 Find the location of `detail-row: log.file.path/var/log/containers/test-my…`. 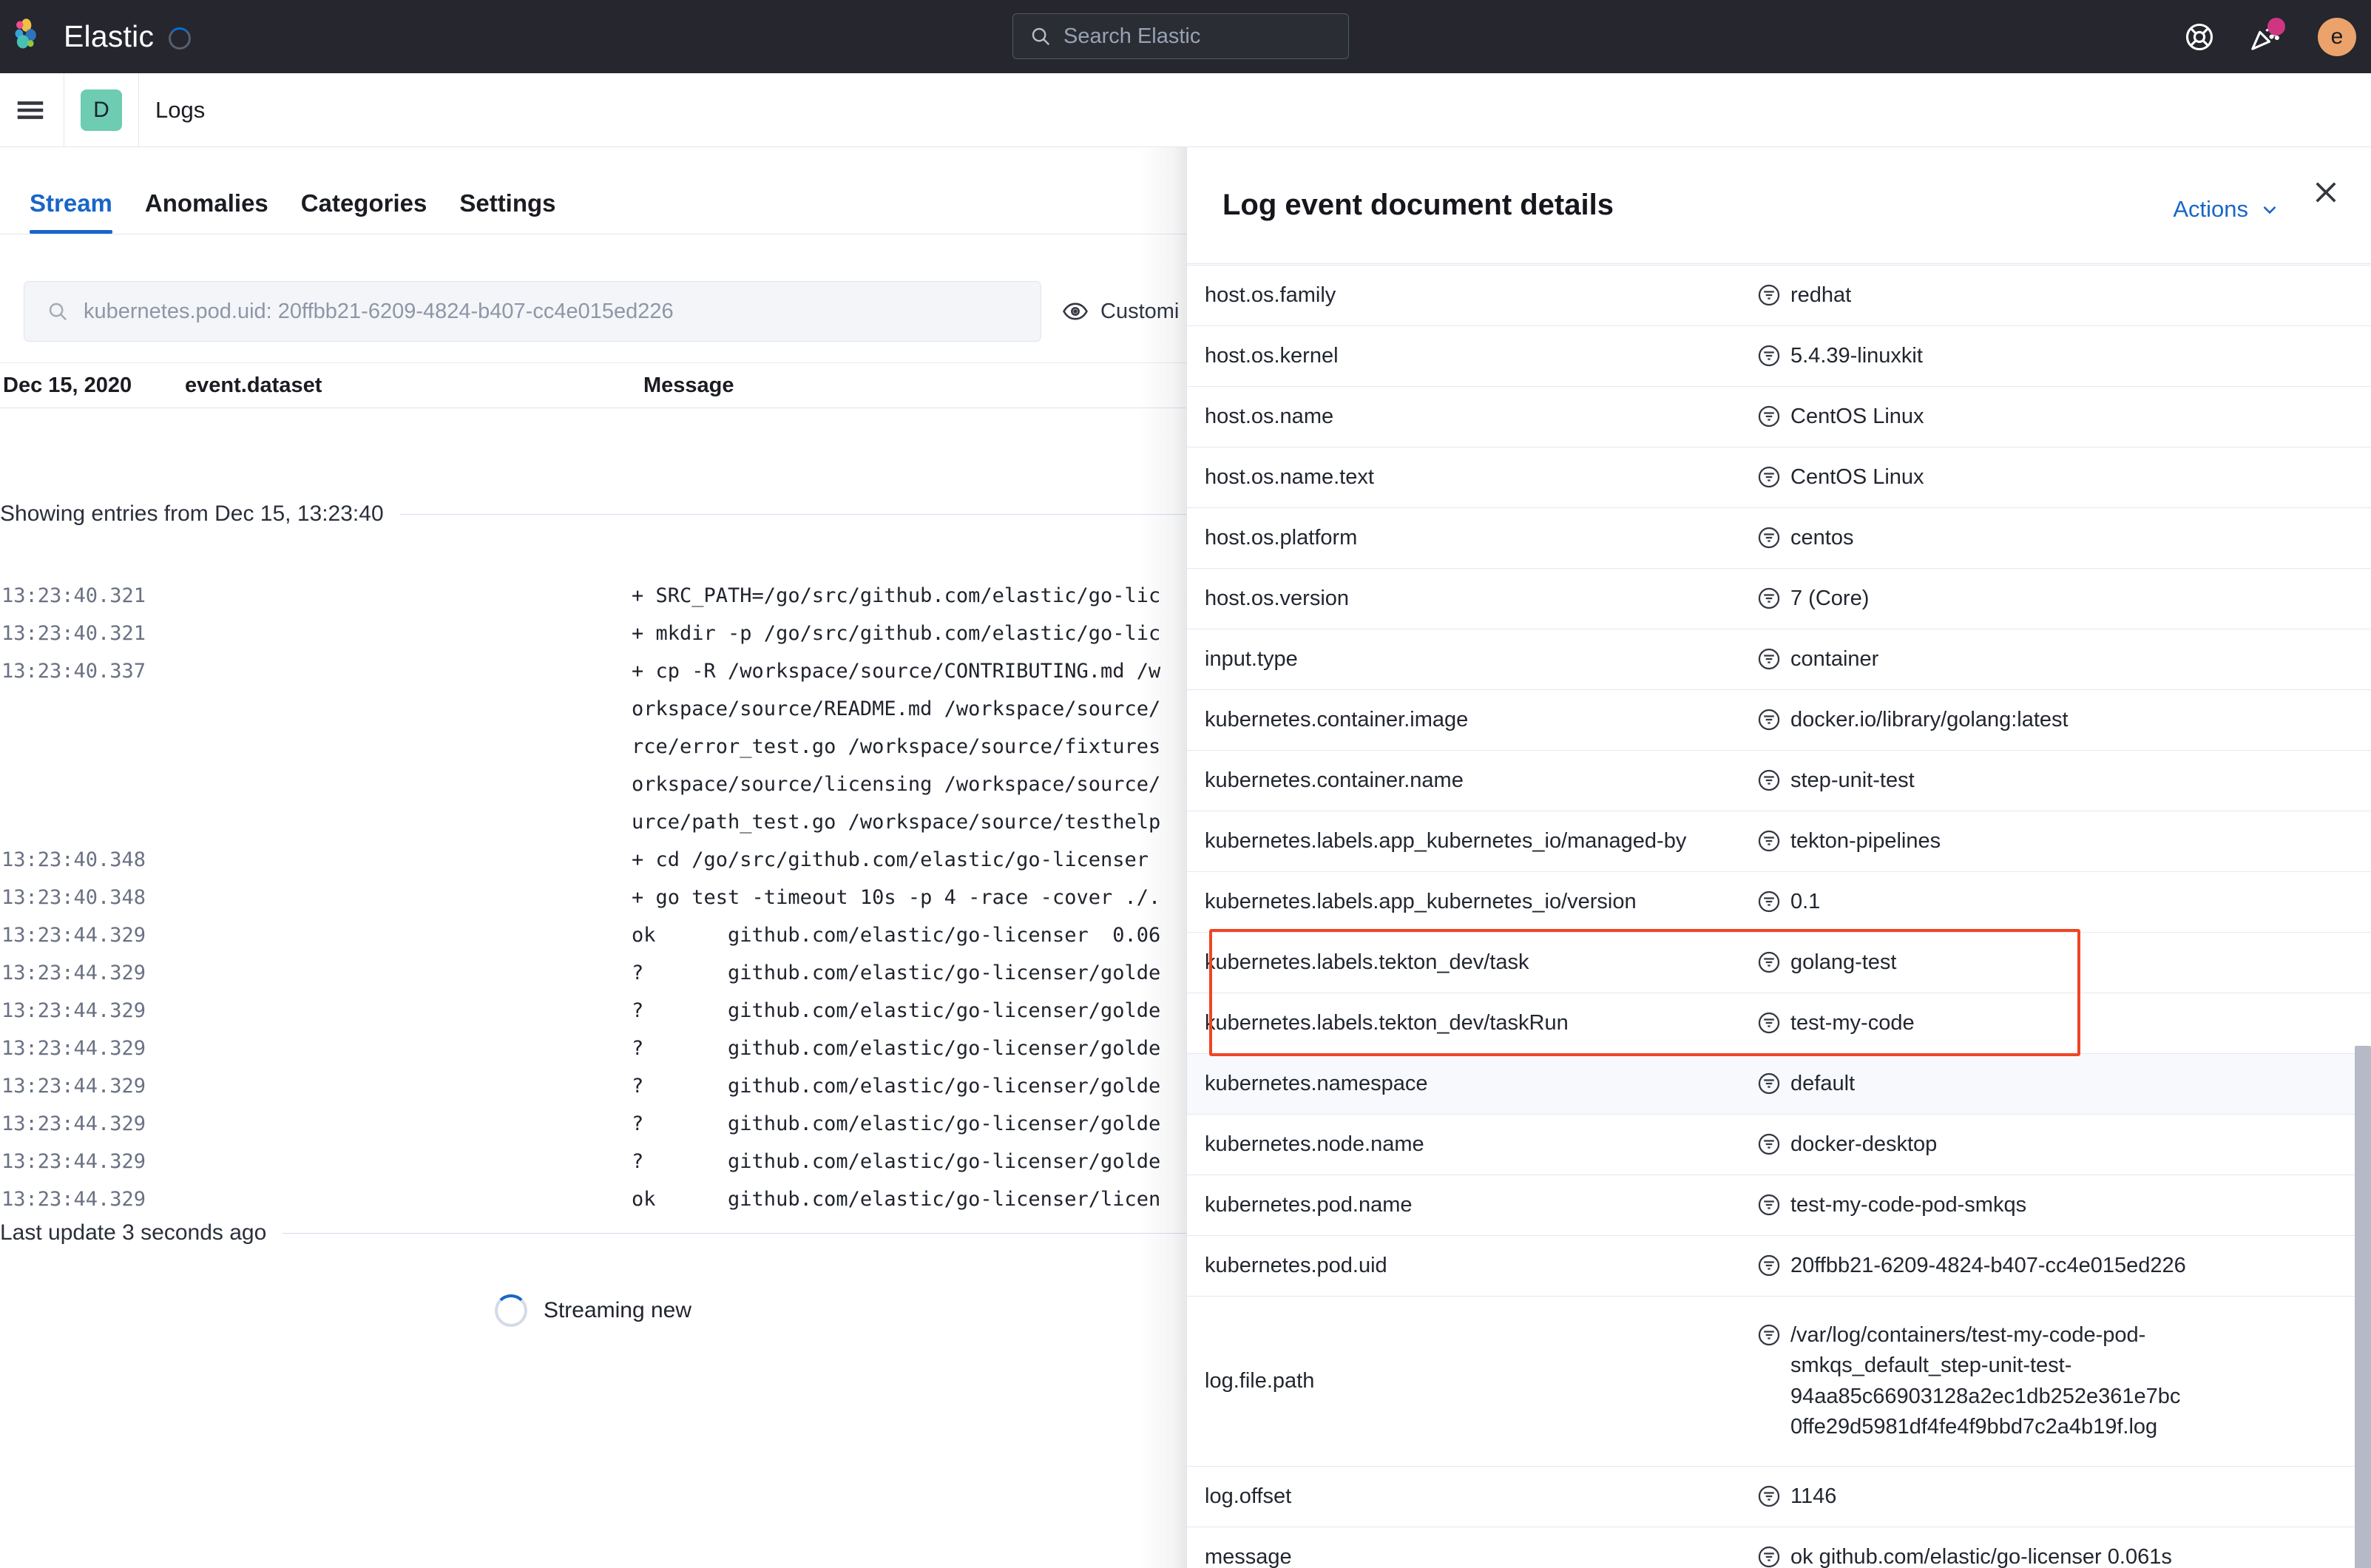

detail-row: log.file.path/var/log/containers/test-my… is located at coordinates (1779, 1381).